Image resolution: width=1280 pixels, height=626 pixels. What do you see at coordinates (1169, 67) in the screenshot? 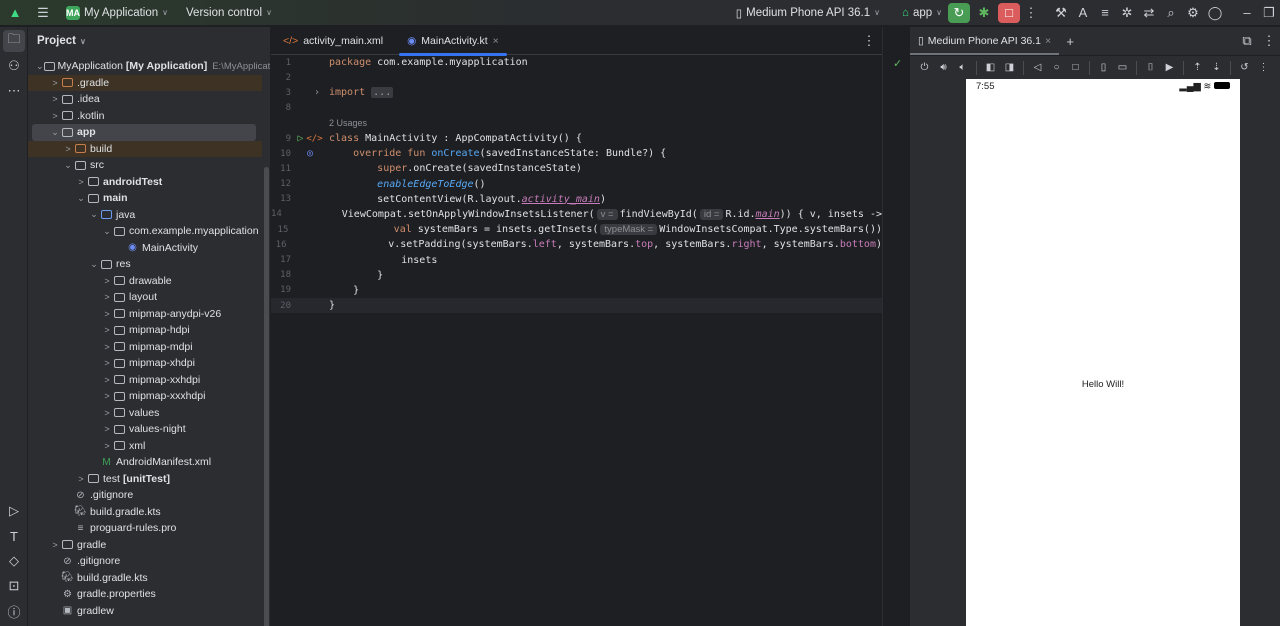
I see `record-icon: ▶` at bounding box center [1169, 67].